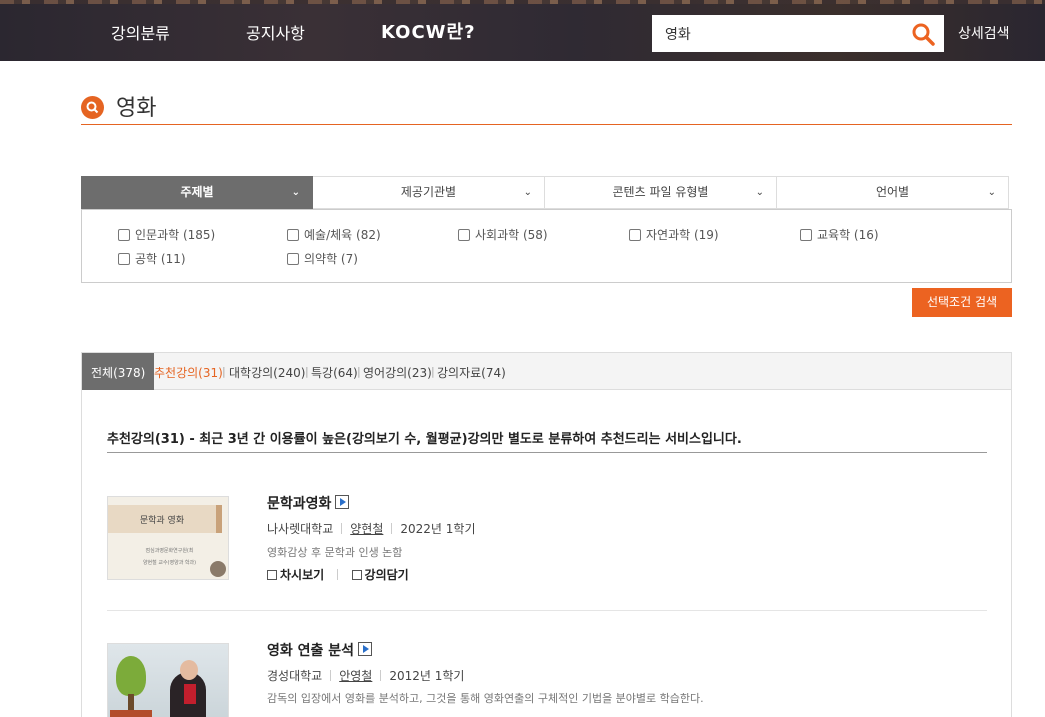 The width and height of the screenshot is (1045, 717). What do you see at coordinates (380, 575) in the screenshot?
I see `save-lecture-button: 강의담기` at bounding box center [380, 575].